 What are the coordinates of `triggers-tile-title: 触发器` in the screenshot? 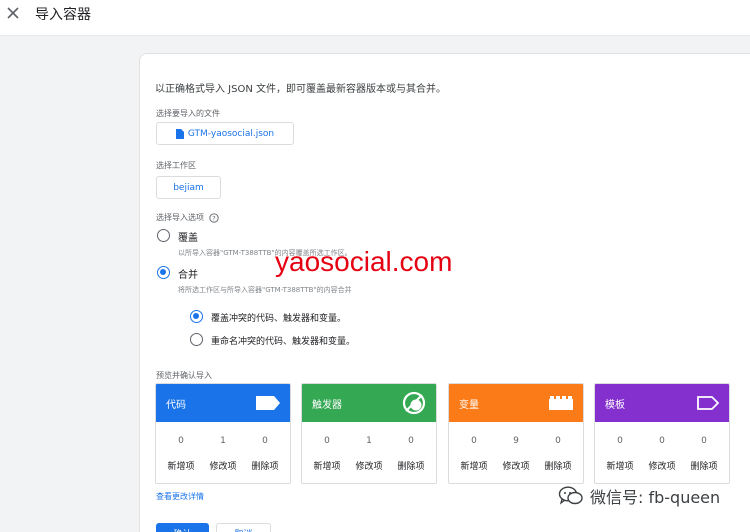 It's located at (327, 405).